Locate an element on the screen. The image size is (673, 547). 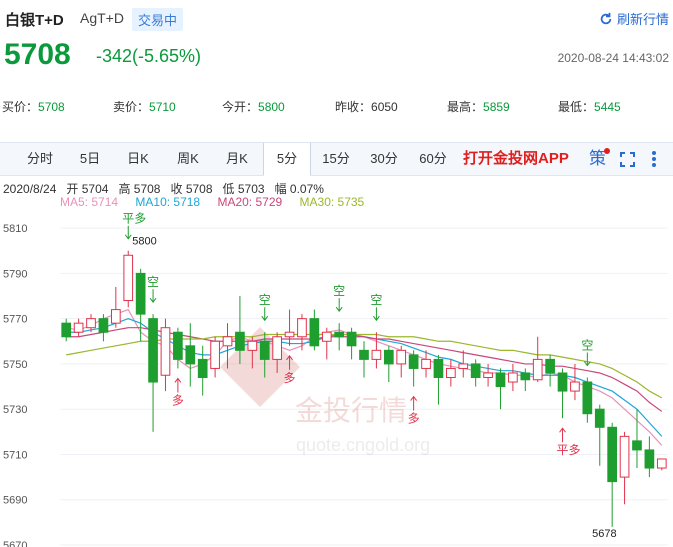
watermark-brand: 金投行情 is located at coordinates (351, 410).